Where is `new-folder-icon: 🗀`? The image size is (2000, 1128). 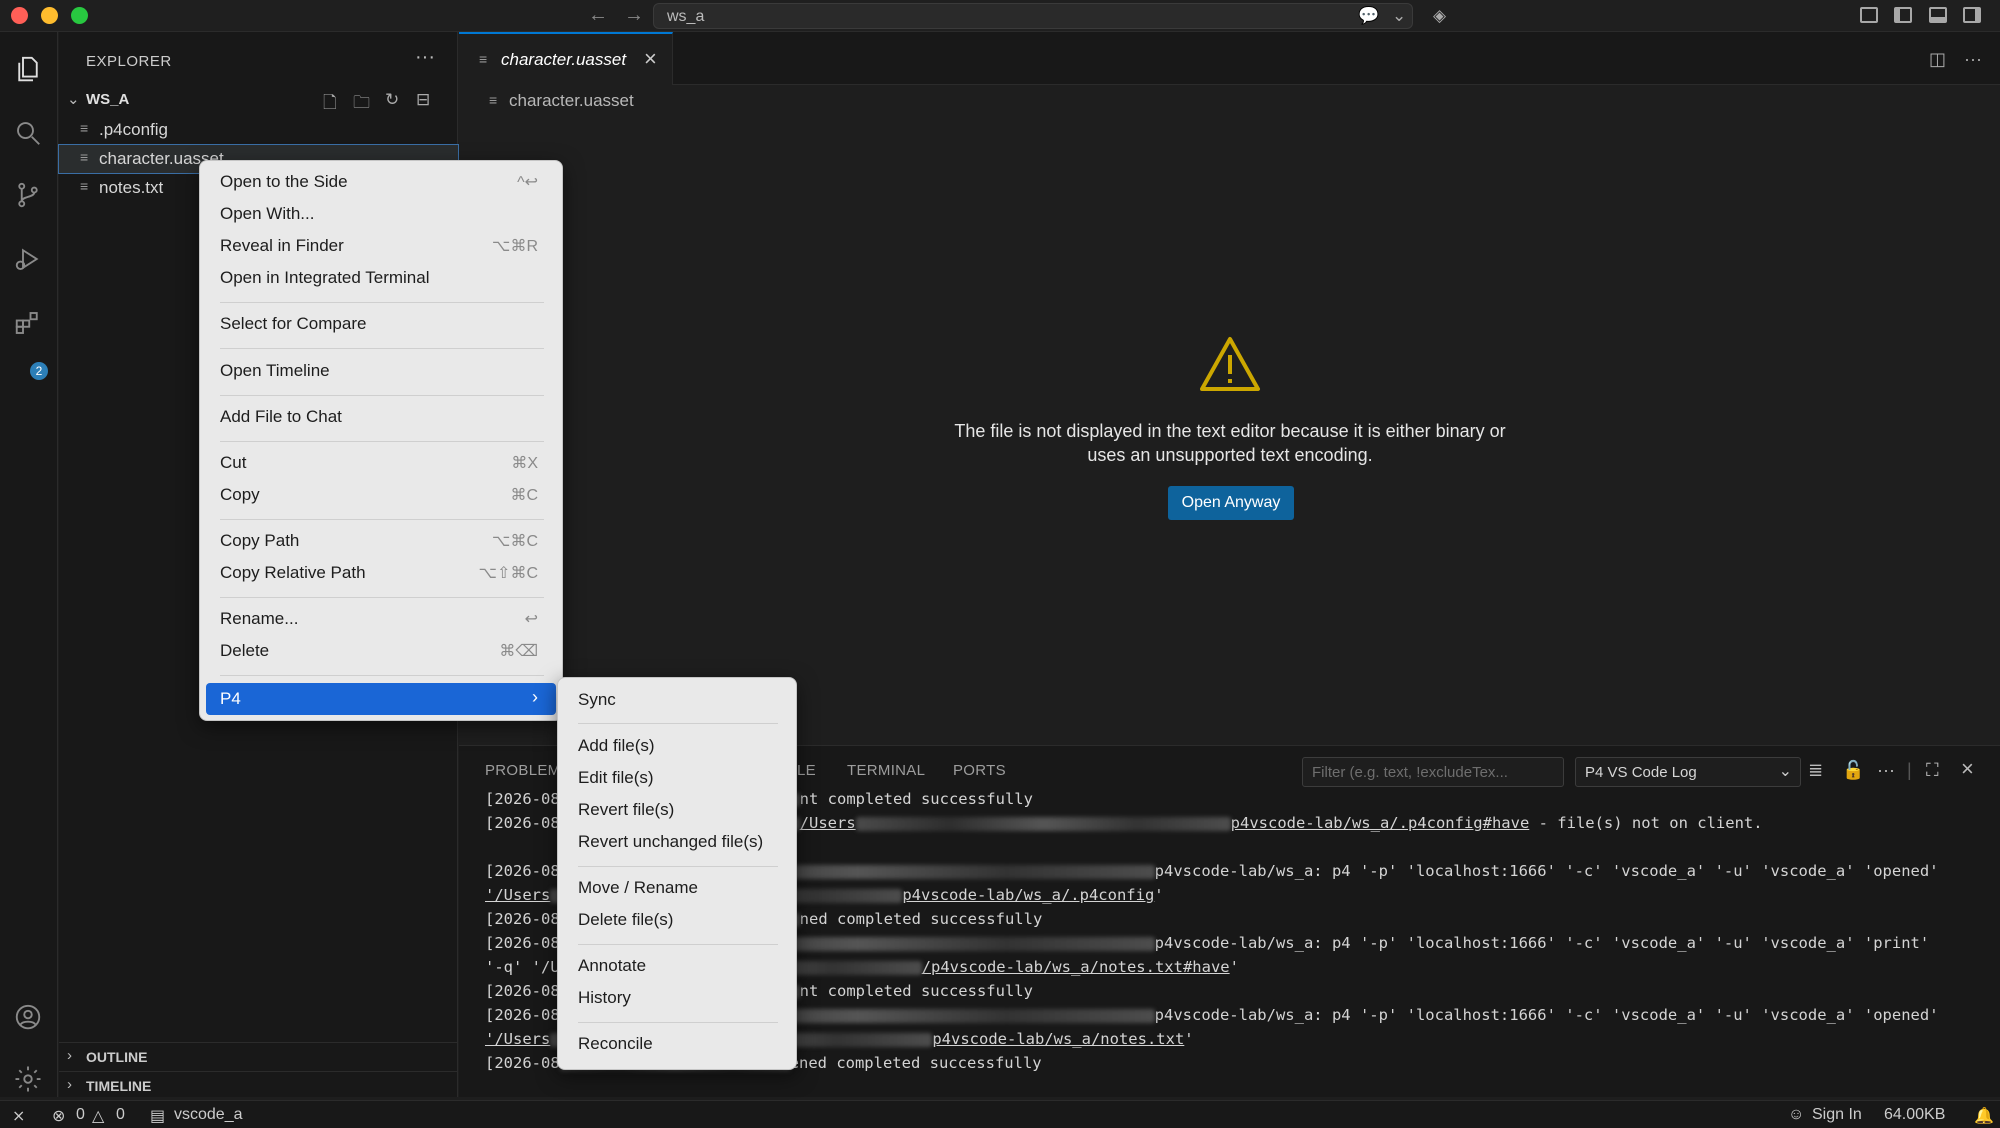
new-folder-icon: 🗀 is located at coordinates (361, 104).